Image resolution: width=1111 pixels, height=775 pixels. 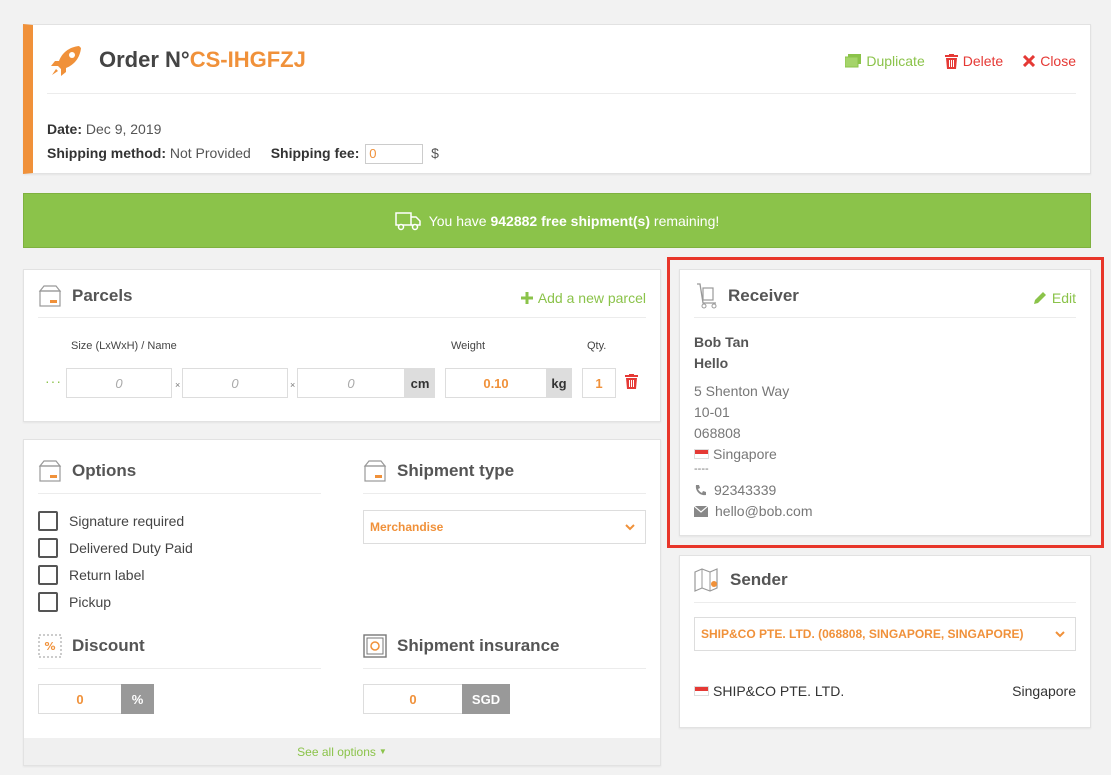 What do you see at coordinates (468, 346) in the screenshot?
I see `weight-column-label: Weight` at bounding box center [468, 346].